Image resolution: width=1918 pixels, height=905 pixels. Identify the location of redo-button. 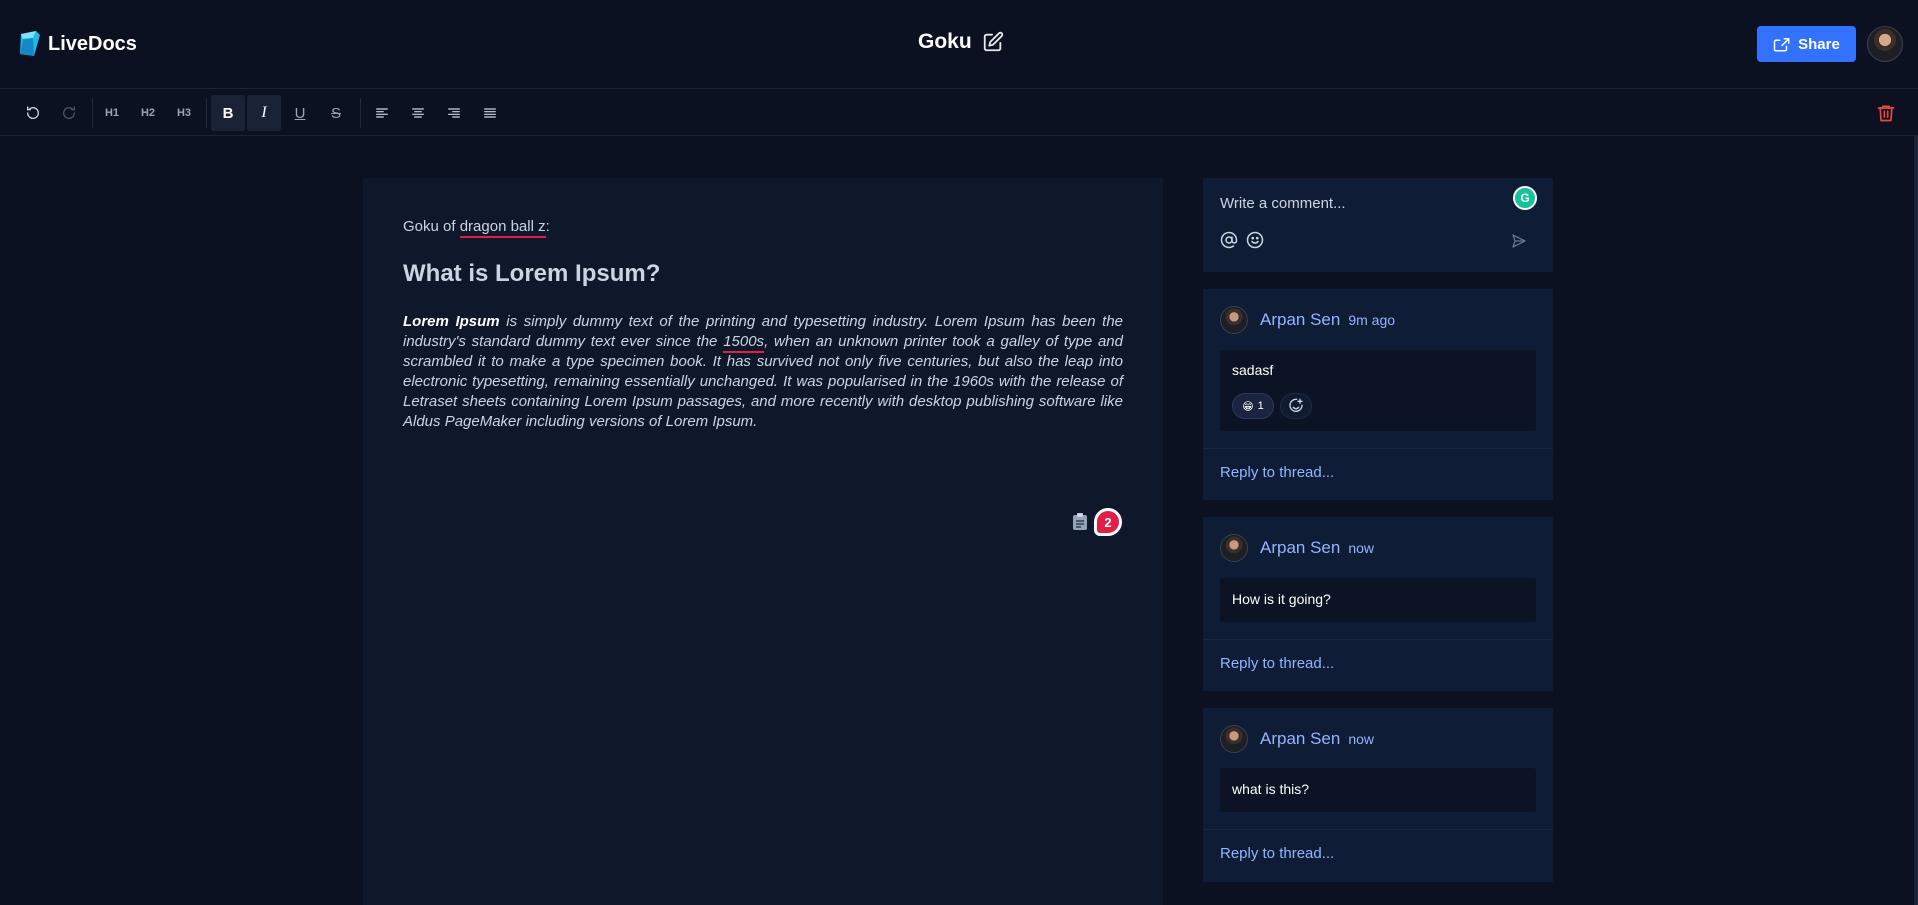
(69, 113).